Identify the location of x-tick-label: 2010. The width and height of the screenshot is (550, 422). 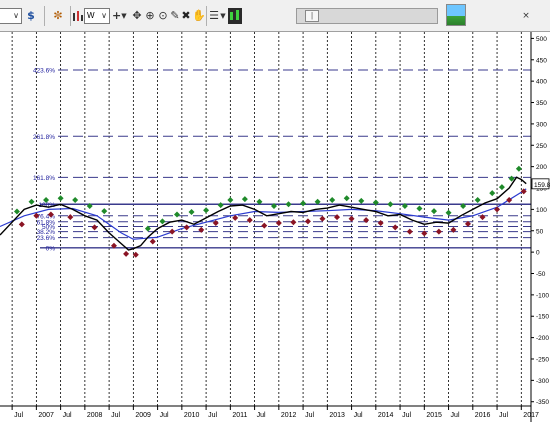
(192, 415).